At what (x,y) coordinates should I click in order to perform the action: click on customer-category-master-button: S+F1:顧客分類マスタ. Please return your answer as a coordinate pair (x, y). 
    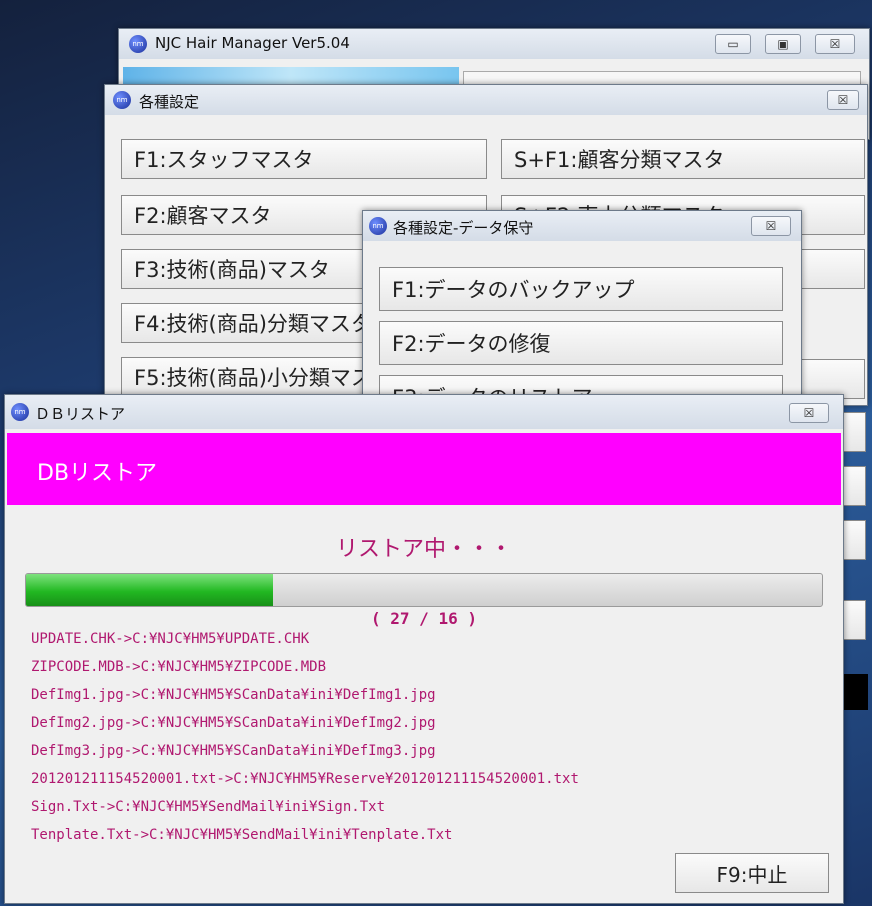
    Looking at the image, I should click on (683, 159).